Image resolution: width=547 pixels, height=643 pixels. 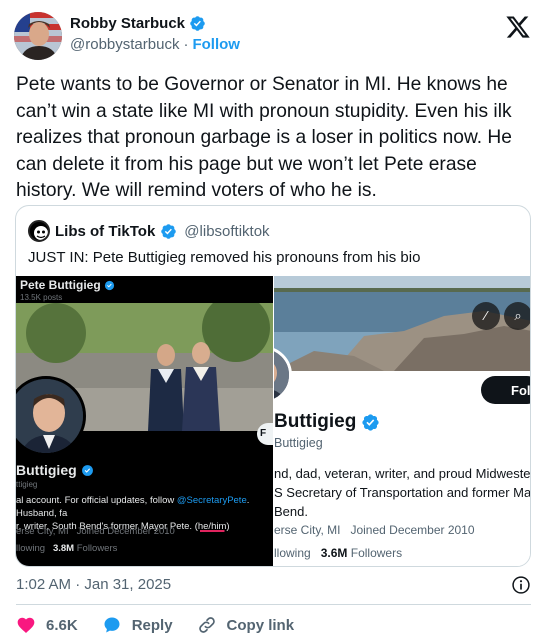 I want to click on left-display-name: Buttigieg, so click(x=55, y=470).